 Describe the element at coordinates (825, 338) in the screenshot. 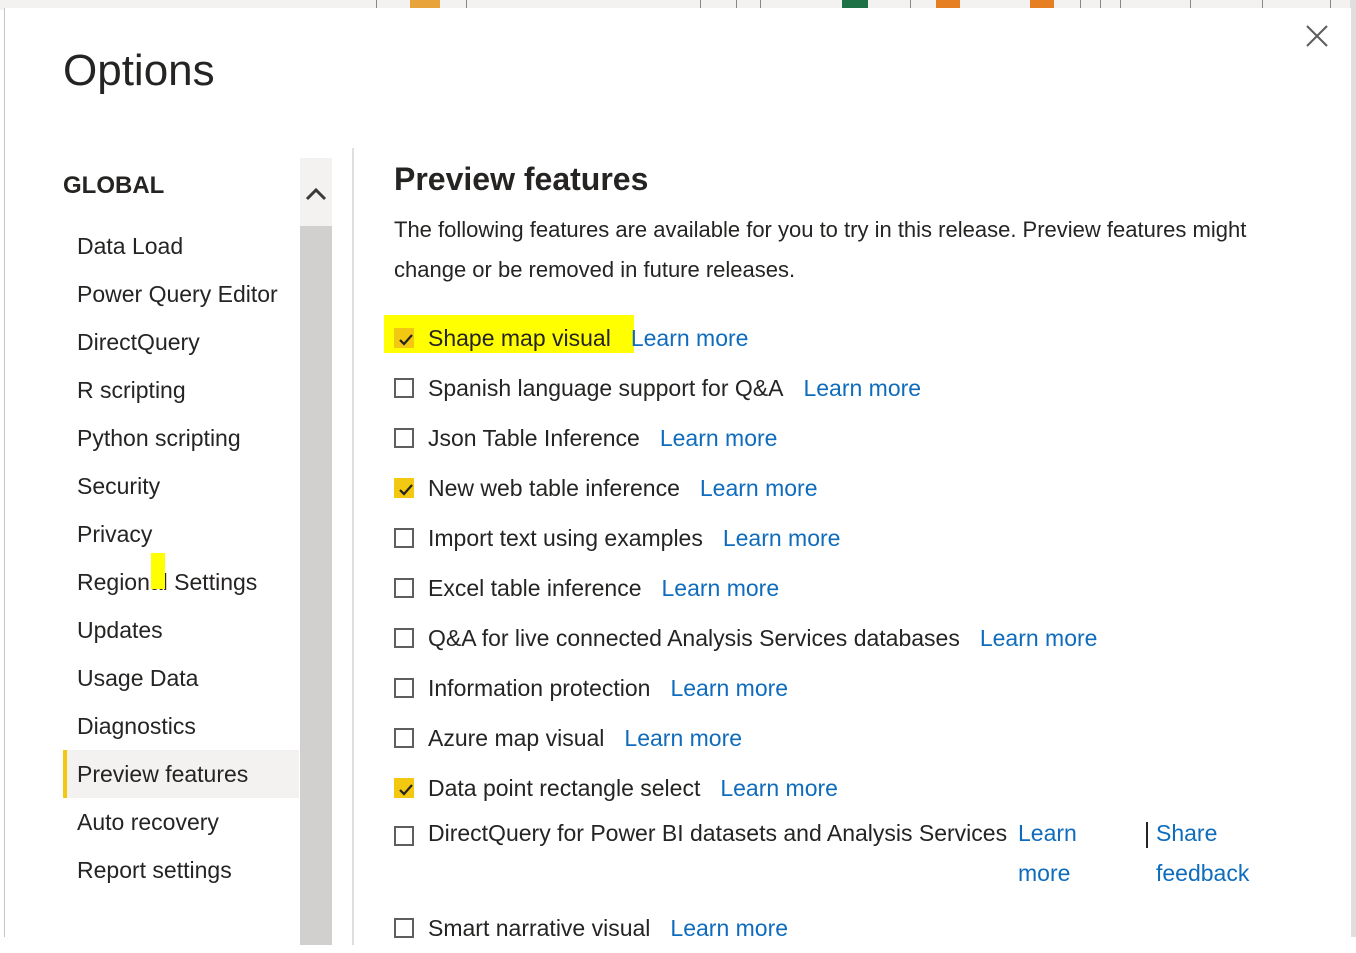

I see `feature-row-shape-map-visual: Shape map visual Learn more` at that location.